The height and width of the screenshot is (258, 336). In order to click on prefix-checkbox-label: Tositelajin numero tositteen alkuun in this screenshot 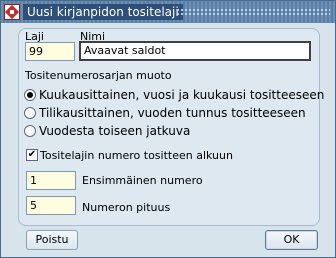, I will do `click(136, 155)`.